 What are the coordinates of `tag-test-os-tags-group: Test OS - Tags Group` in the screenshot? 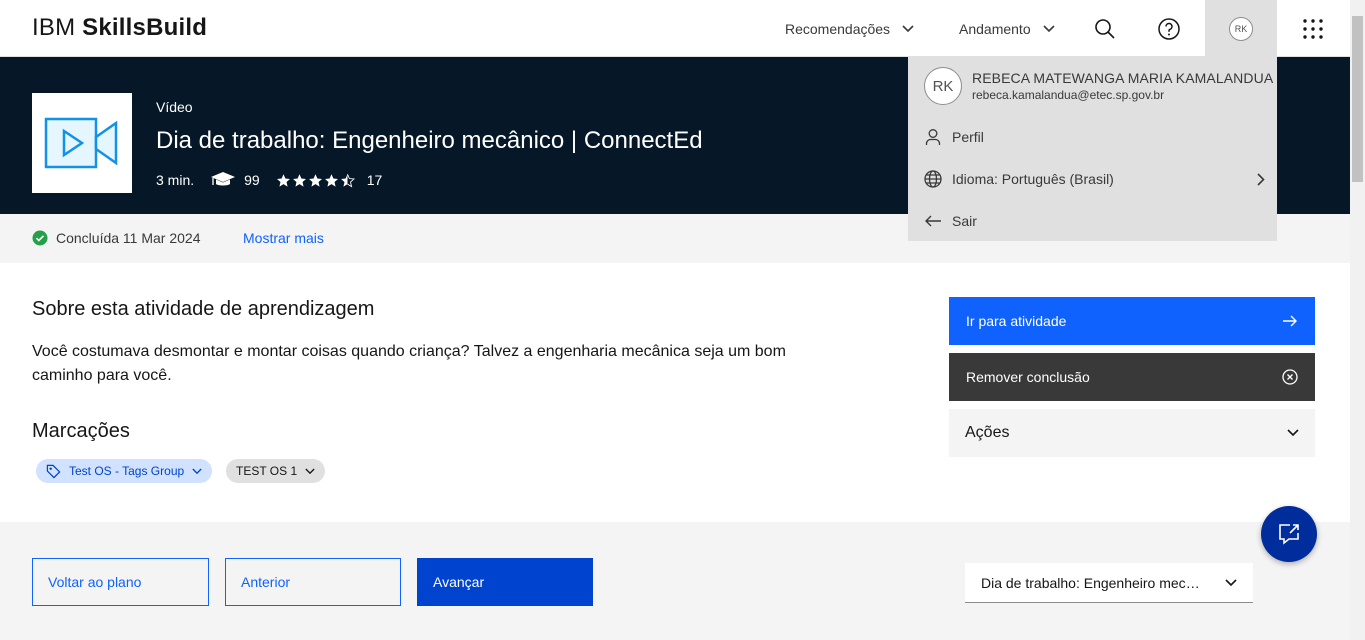 It's located at (124, 471).